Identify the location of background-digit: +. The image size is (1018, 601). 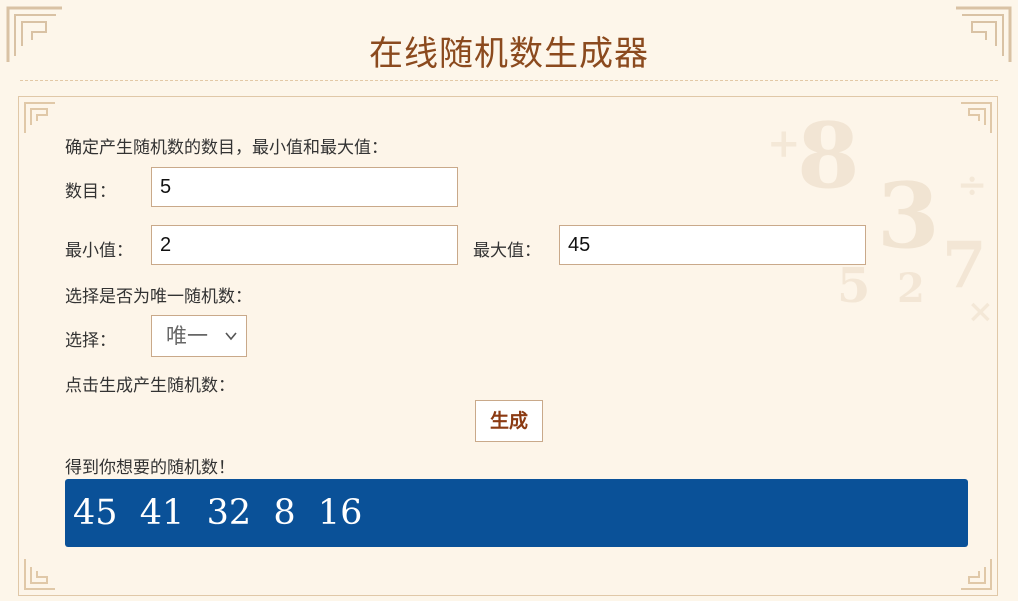
(784, 143).